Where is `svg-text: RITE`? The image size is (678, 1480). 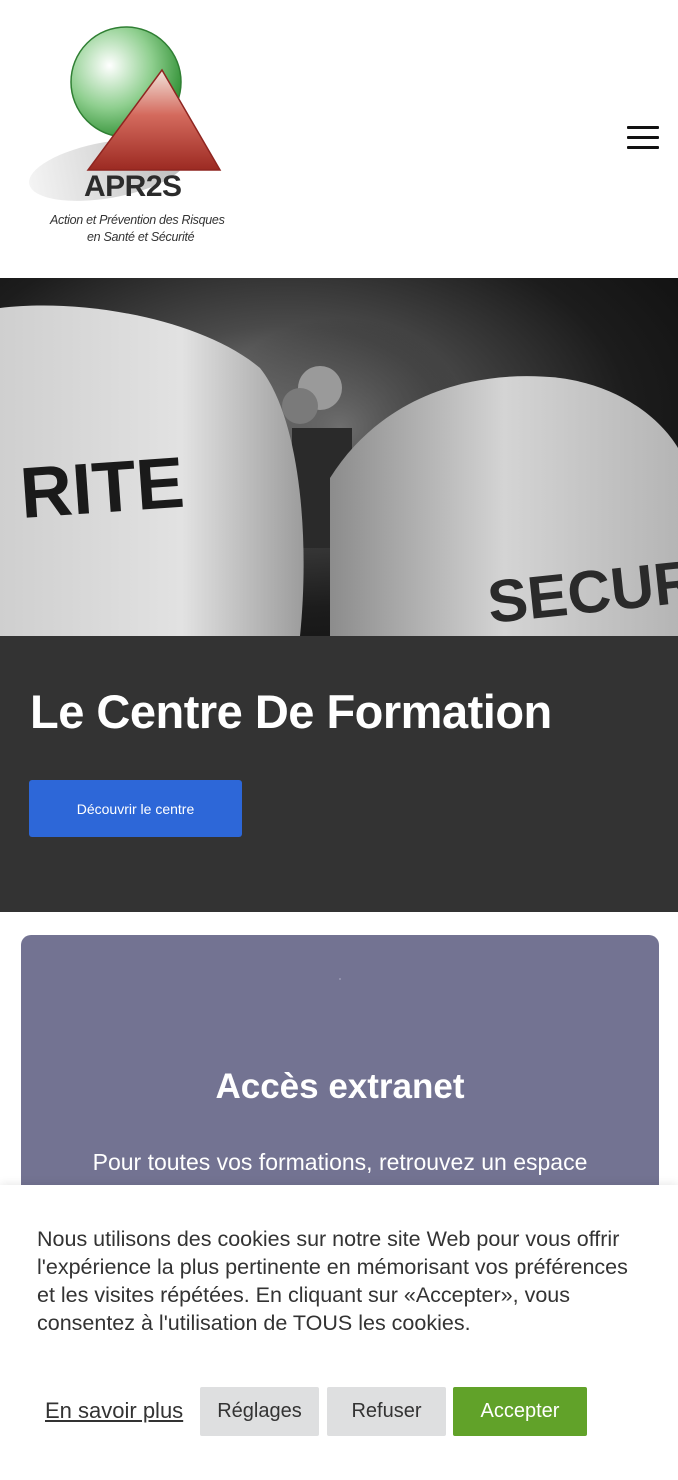 svg-text: RITE is located at coordinates (102, 488).